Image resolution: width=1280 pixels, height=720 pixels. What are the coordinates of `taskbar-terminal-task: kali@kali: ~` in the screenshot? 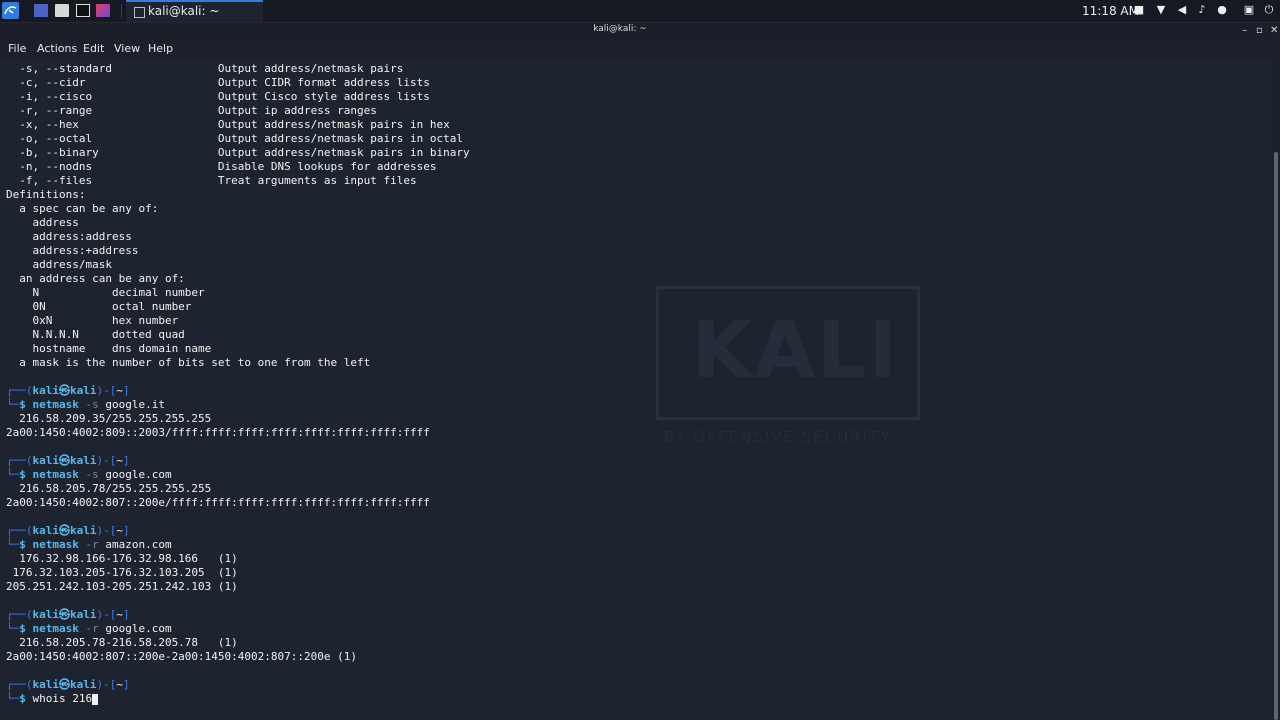 It's located at (194, 11).